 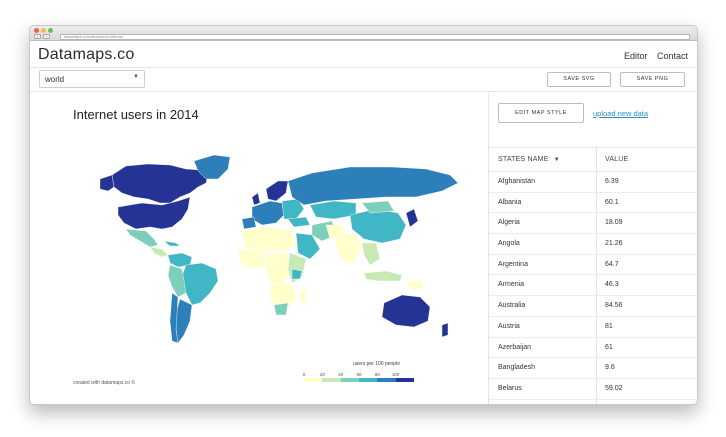 What do you see at coordinates (636, 56) in the screenshot?
I see `nav-editor-link: Editor` at bounding box center [636, 56].